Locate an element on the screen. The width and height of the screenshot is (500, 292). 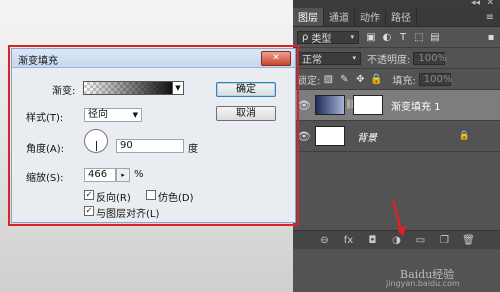
gradient-label: 渐变: is located at coordinates (64, 91).